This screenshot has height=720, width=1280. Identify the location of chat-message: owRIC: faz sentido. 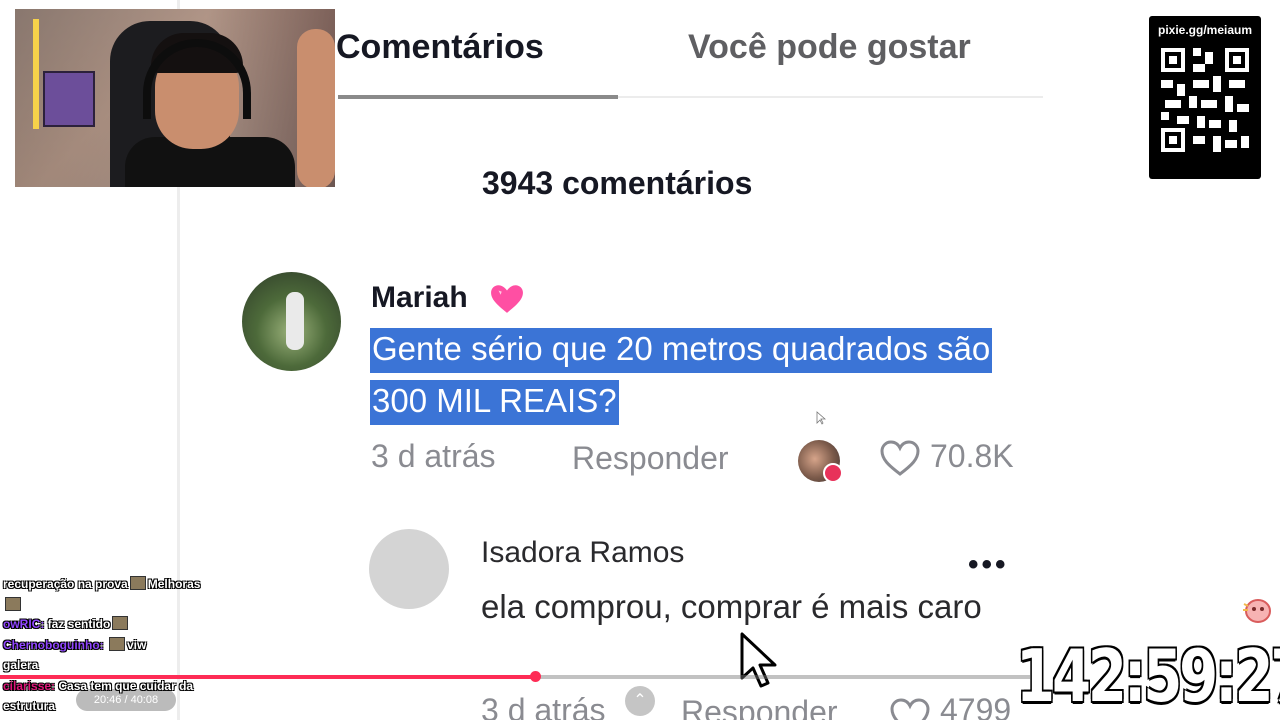
(66, 624).